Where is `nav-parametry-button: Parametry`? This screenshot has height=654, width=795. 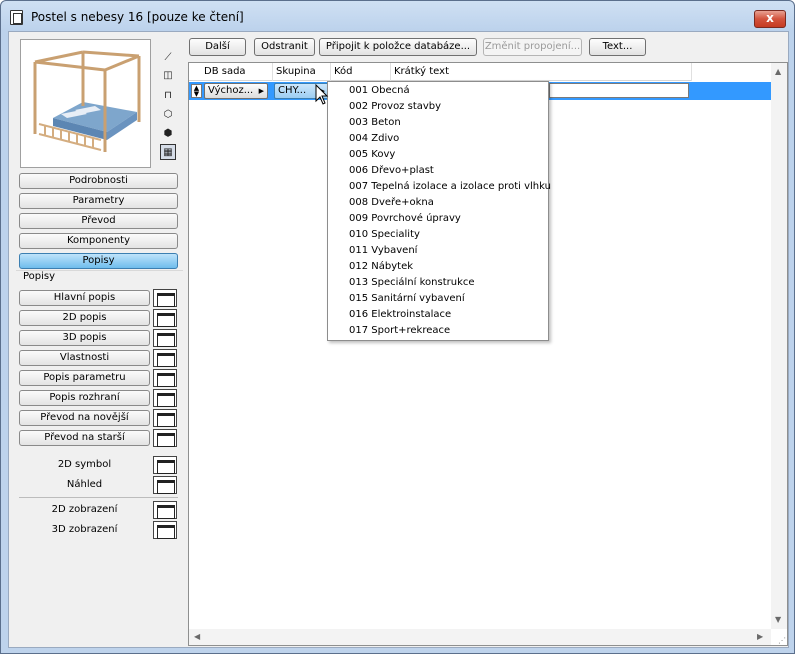
nav-parametry-button: Parametry is located at coordinates (98, 201).